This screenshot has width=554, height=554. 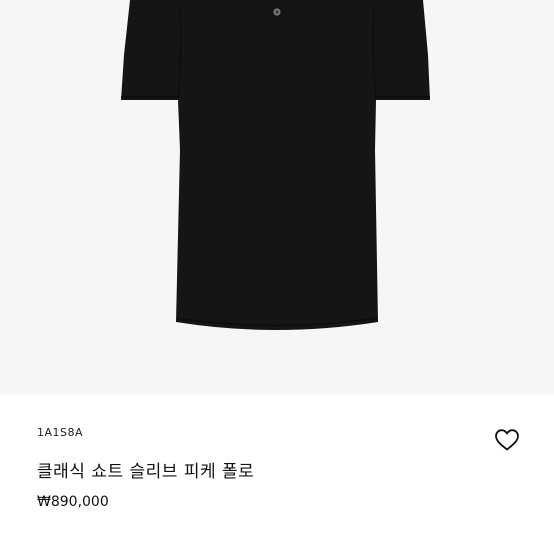 I want to click on wishlist-button, so click(x=507, y=440).